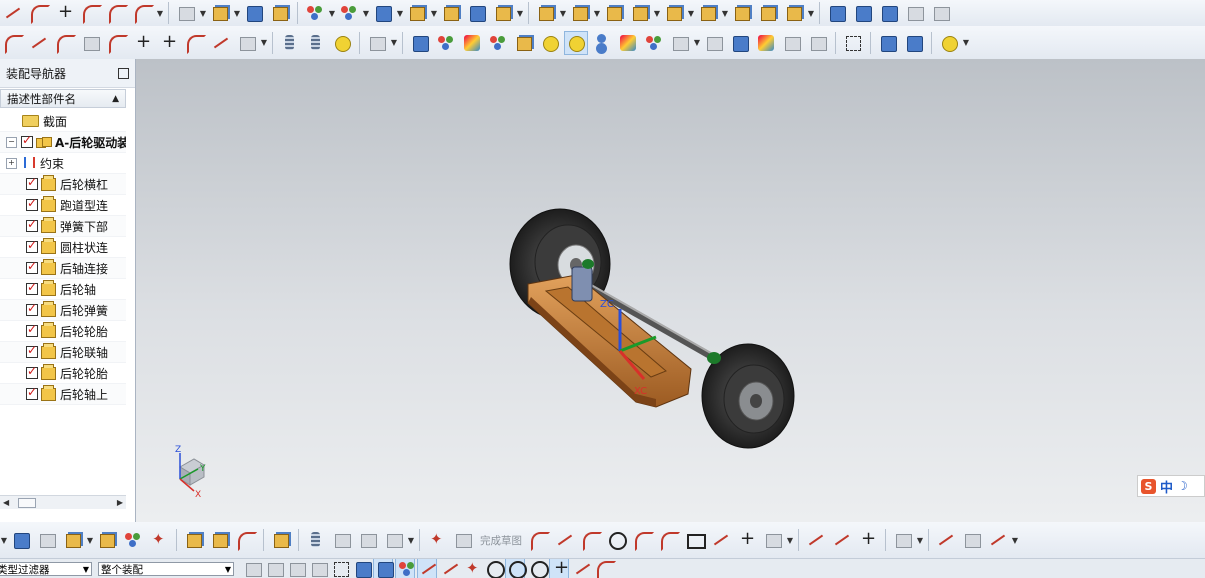 The image size is (1205, 578). What do you see at coordinates (914, 43) in the screenshot?
I see `view-orient-icon` at bounding box center [914, 43].